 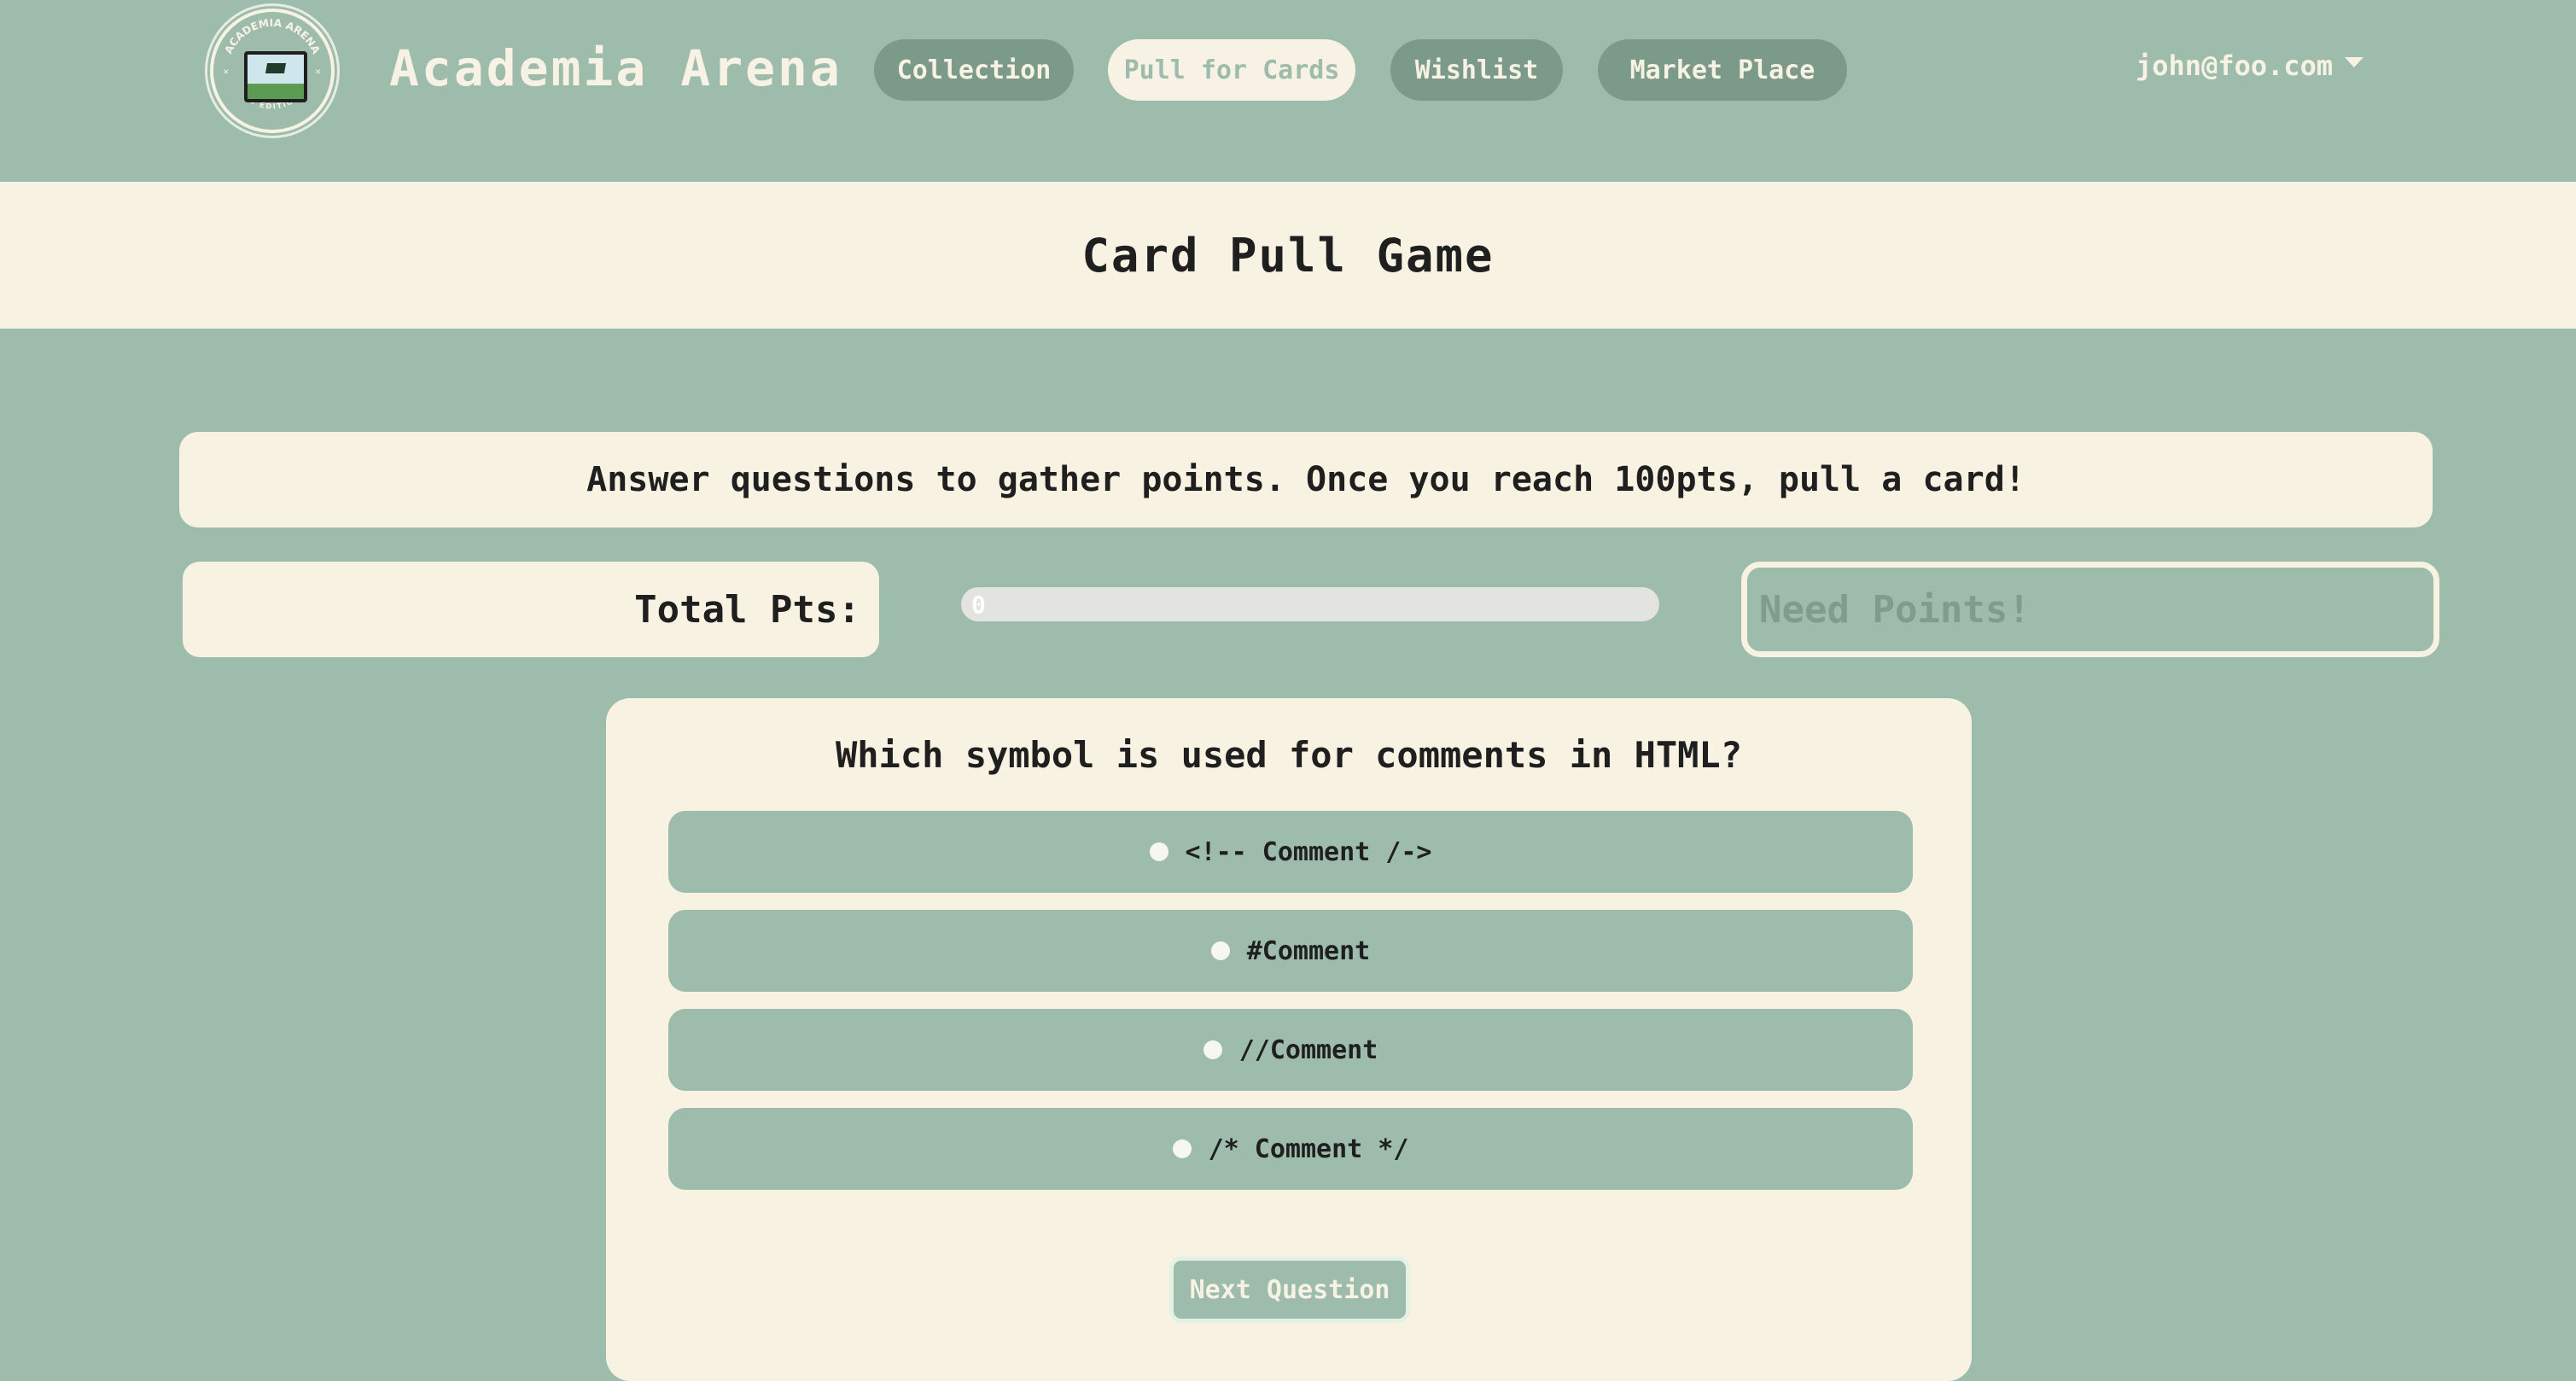 I want to click on caret-down-icon, so click(x=2354, y=62).